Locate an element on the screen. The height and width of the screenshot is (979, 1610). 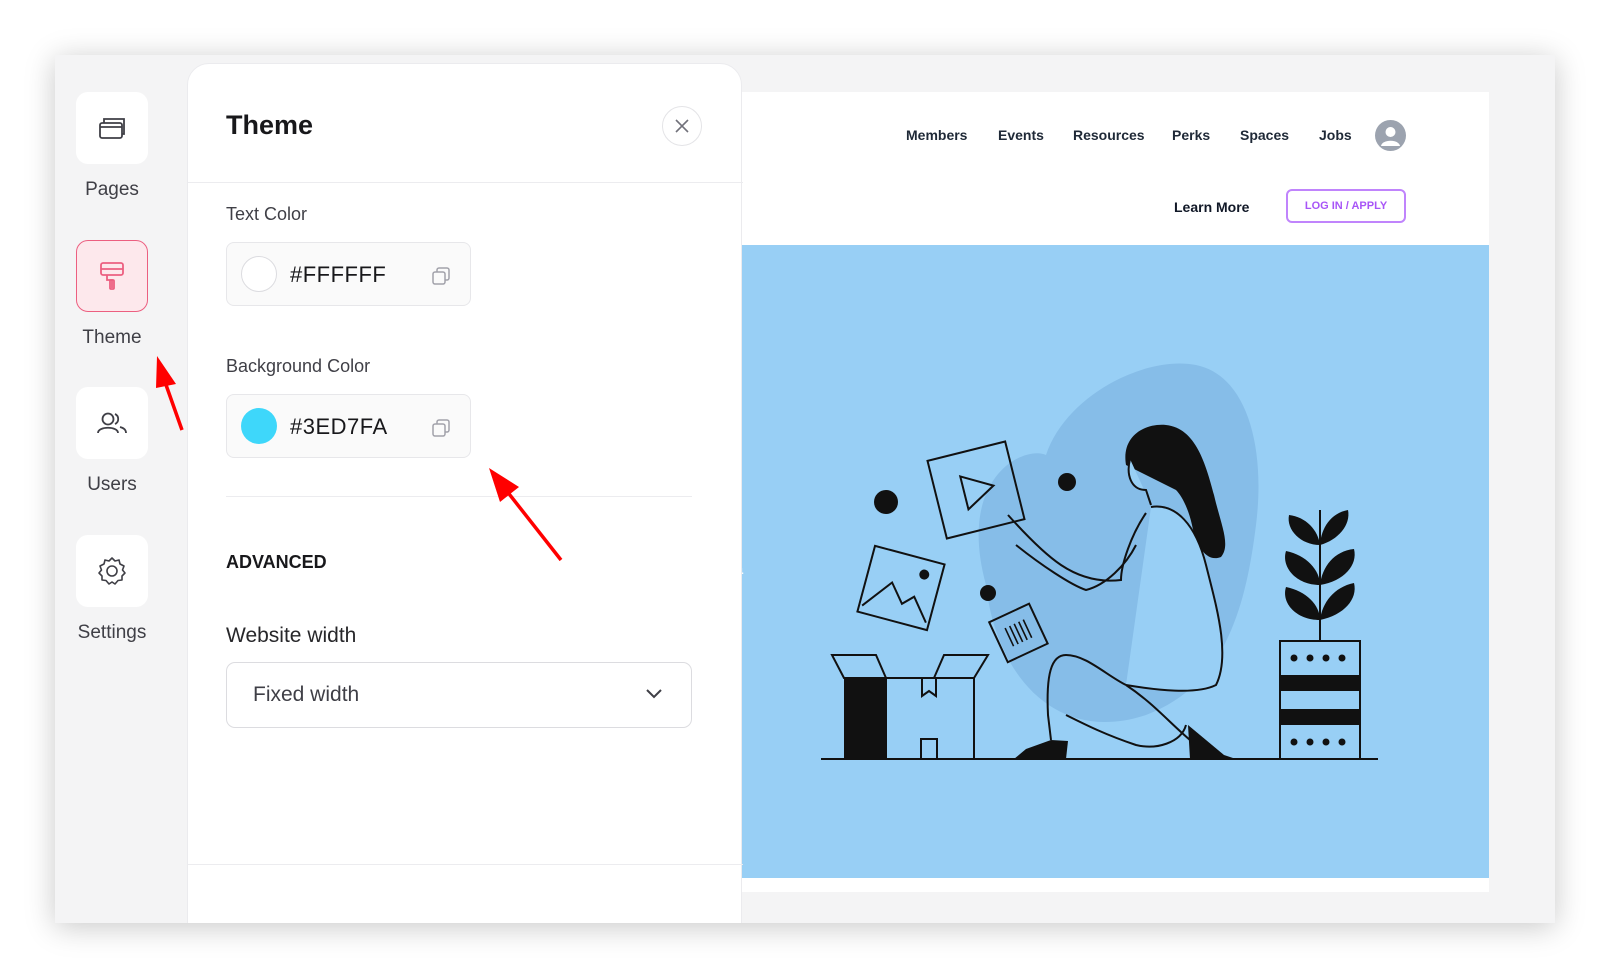
background-color-label: Background Color is located at coordinates (298, 366).